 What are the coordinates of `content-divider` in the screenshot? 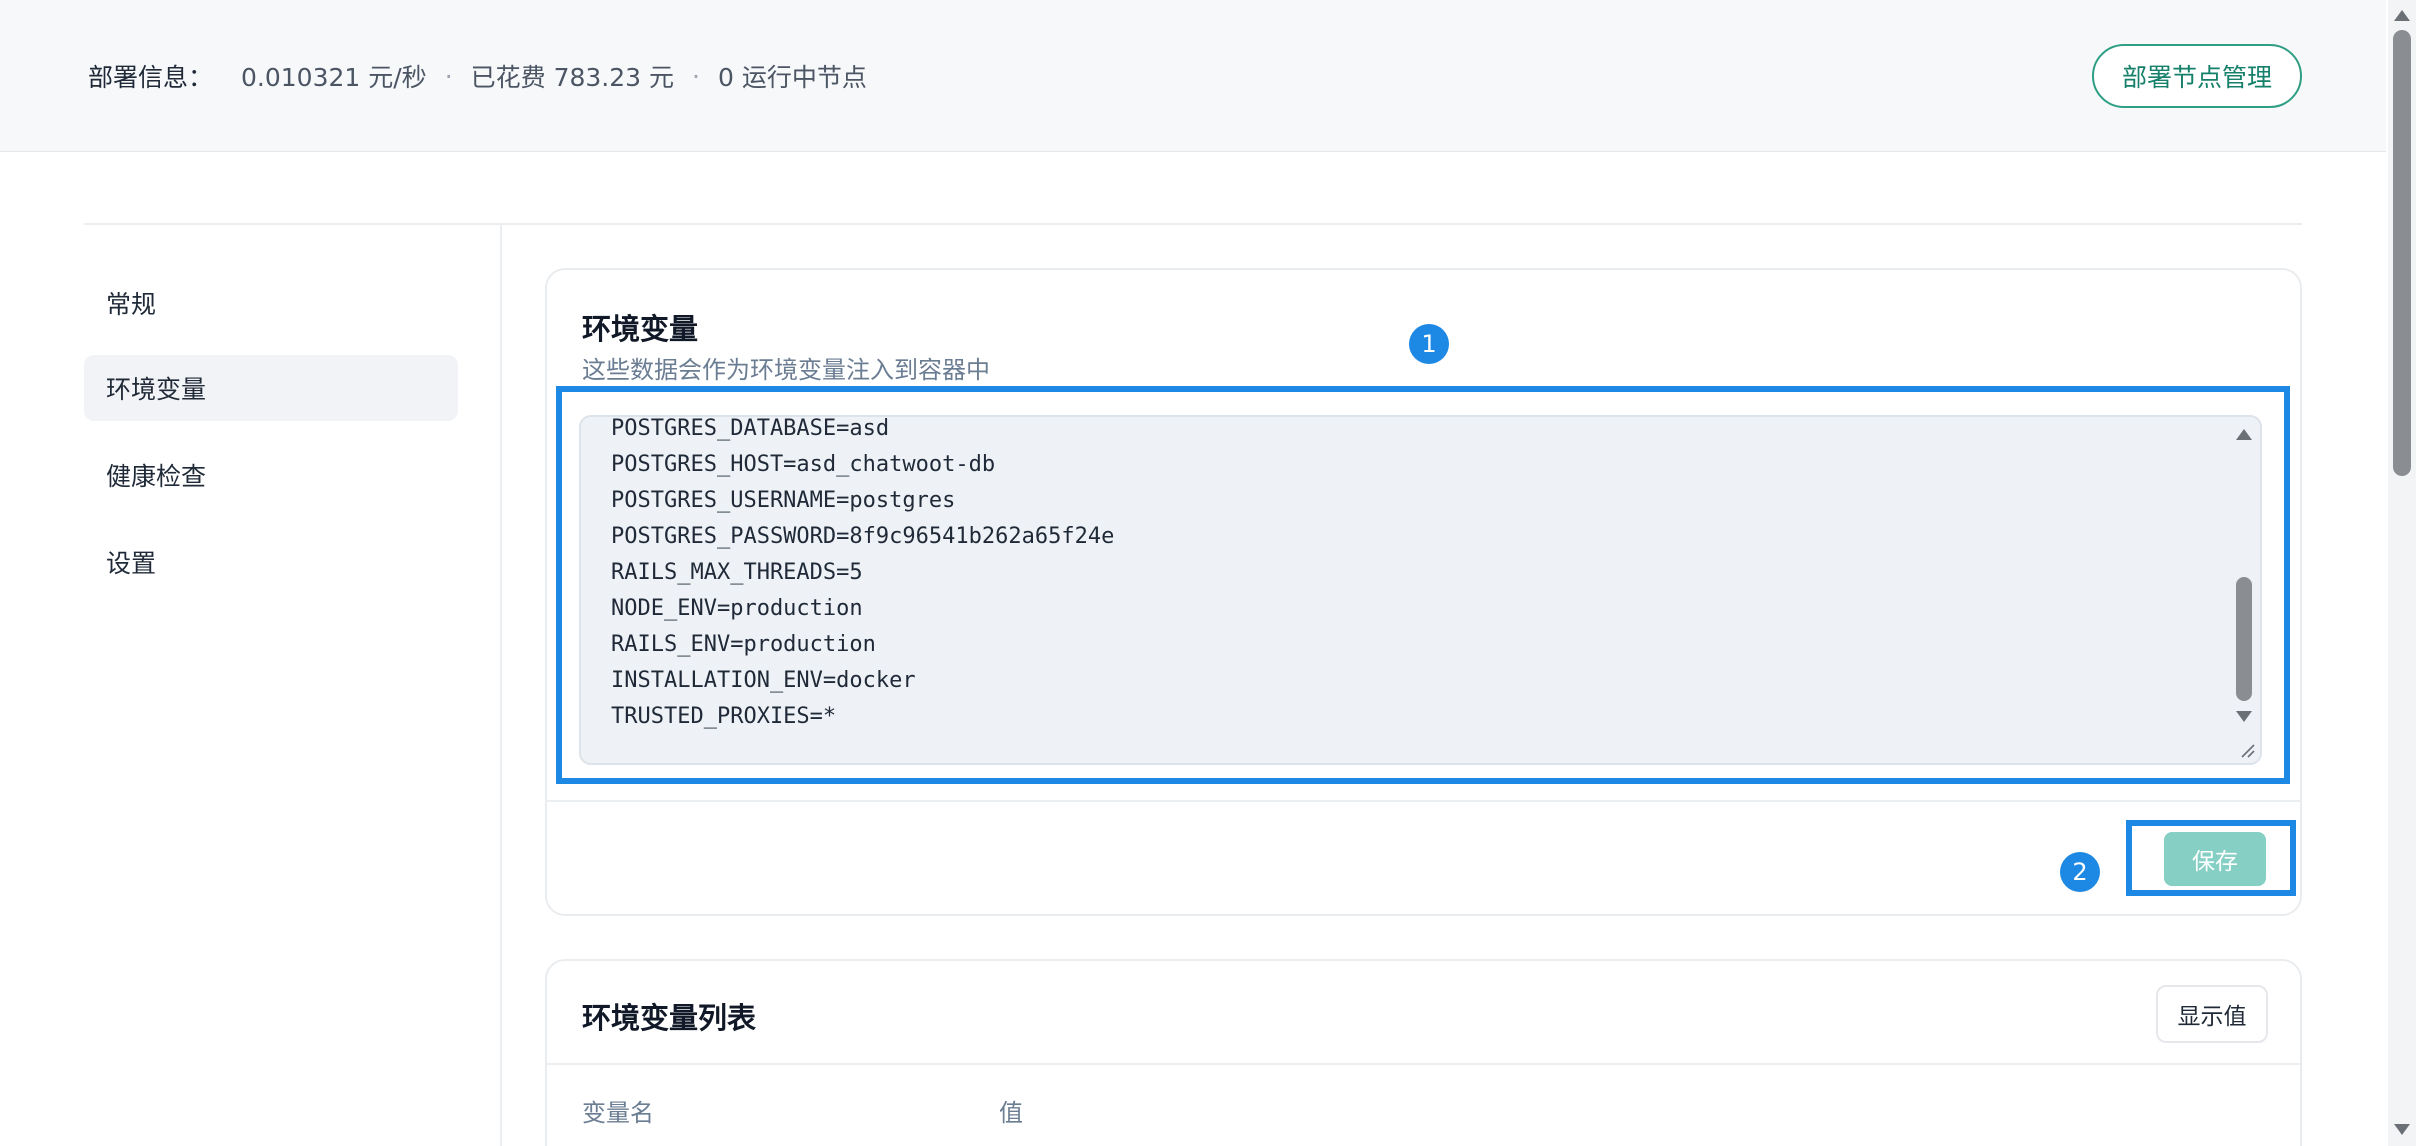 It's located at (1193, 224).